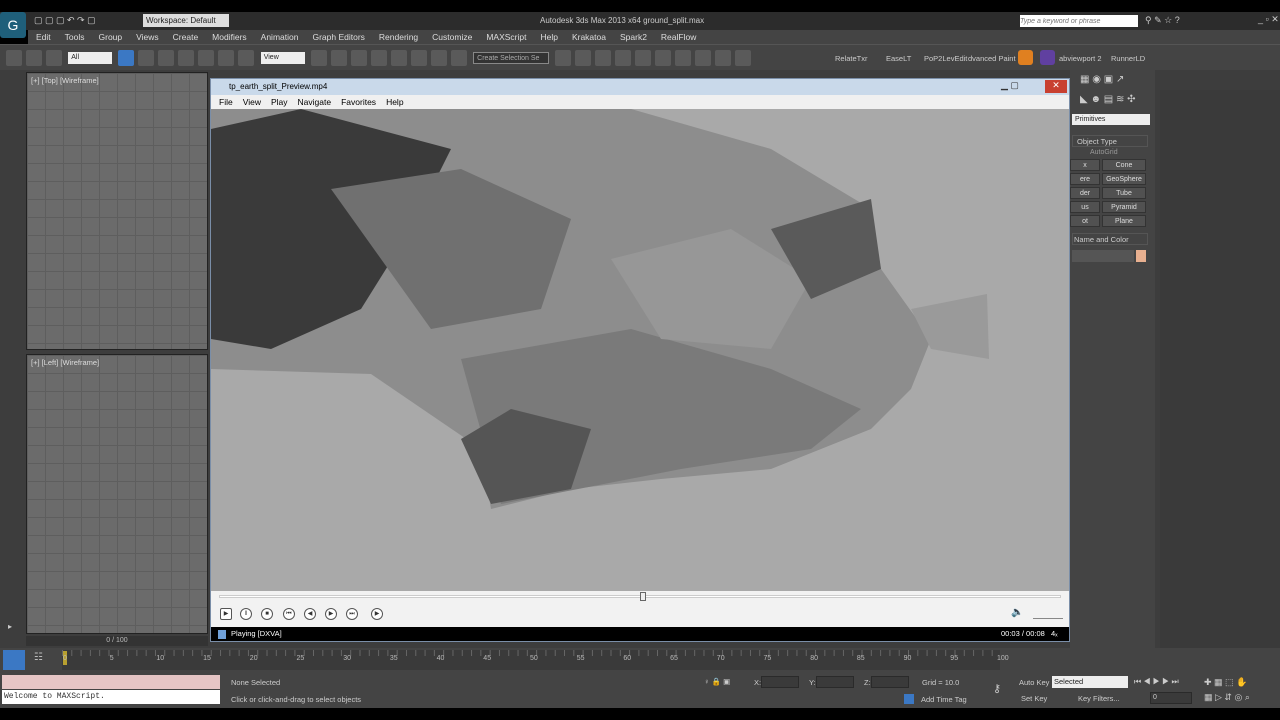 This screenshot has height=720, width=1280. I want to click on panel-tabs-icons: ▦ ◉ ▣ ↗, so click(1102, 79).